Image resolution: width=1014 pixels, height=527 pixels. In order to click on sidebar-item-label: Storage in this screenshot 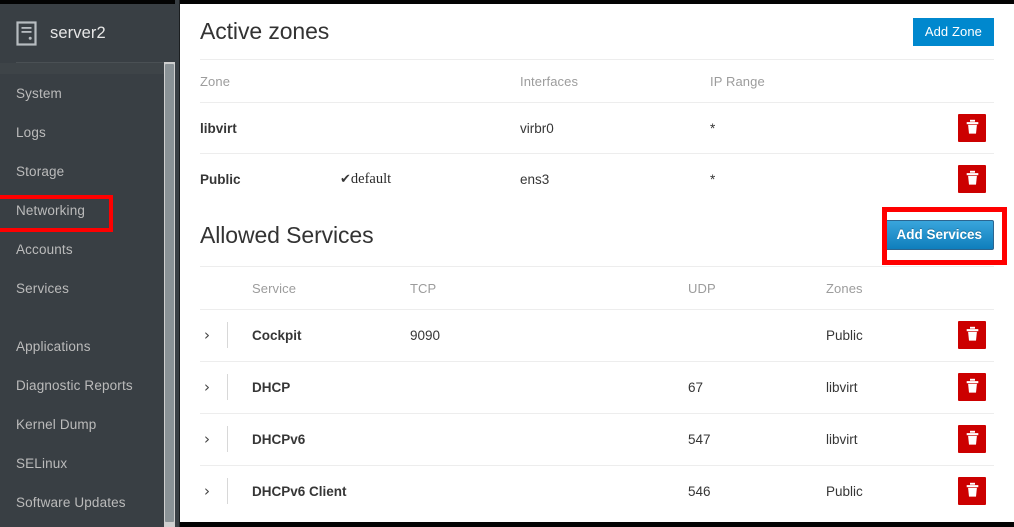, I will do `click(40, 171)`.